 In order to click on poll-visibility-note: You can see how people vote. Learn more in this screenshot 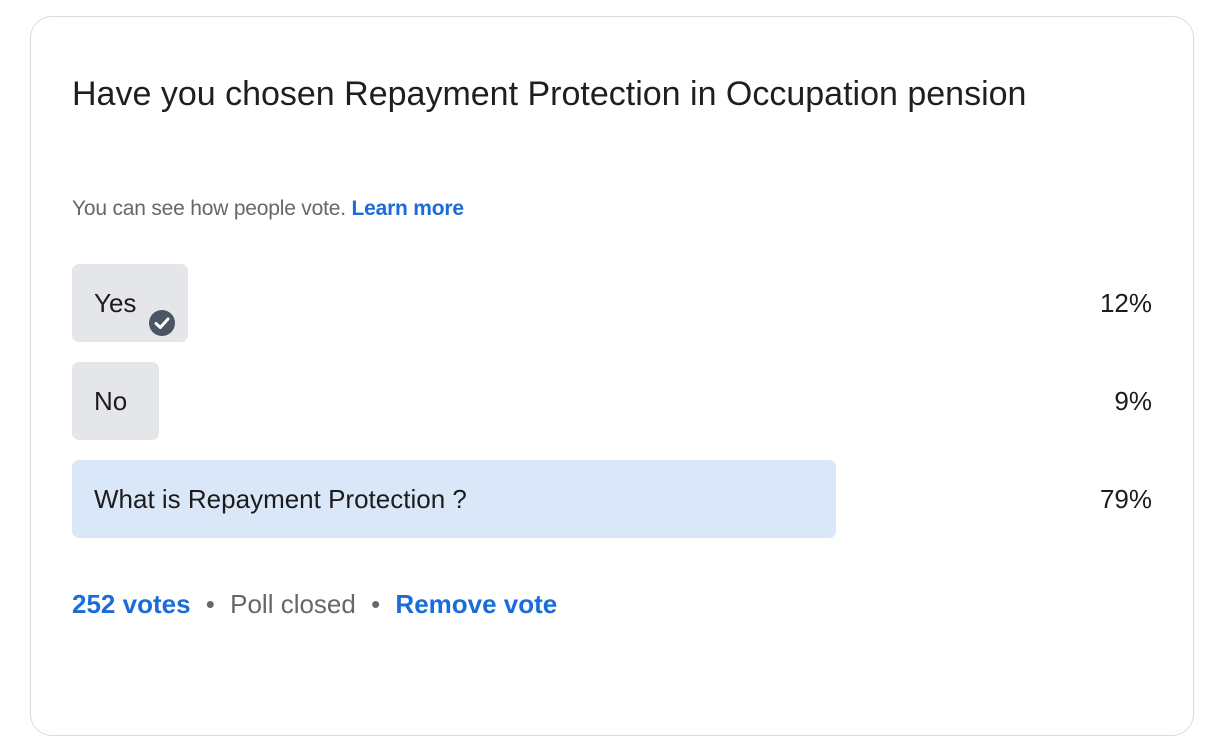, I will do `click(268, 209)`.